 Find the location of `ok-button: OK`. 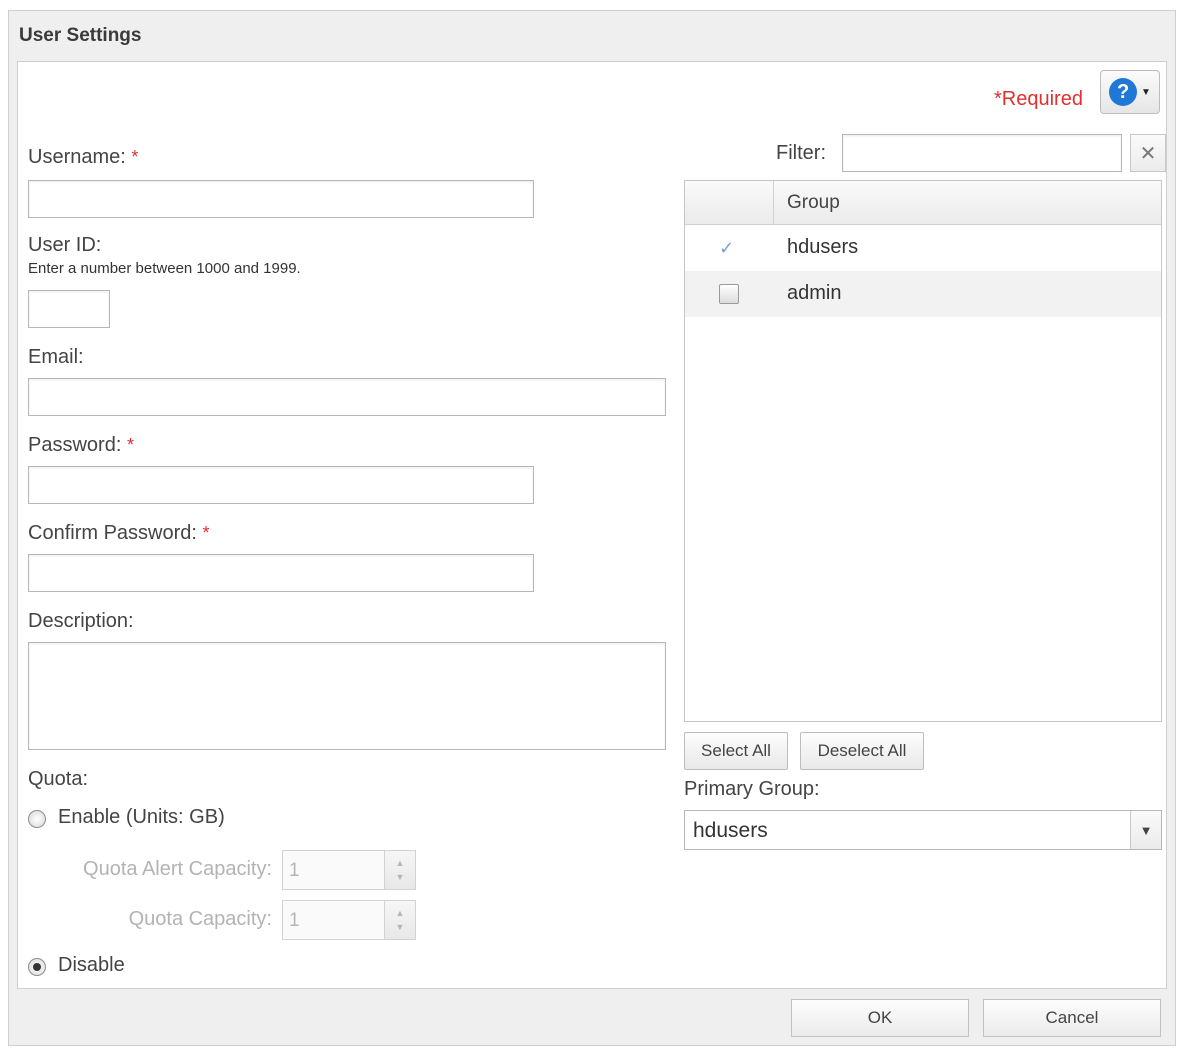

ok-button: OK is located at coordinates (880, 1018).